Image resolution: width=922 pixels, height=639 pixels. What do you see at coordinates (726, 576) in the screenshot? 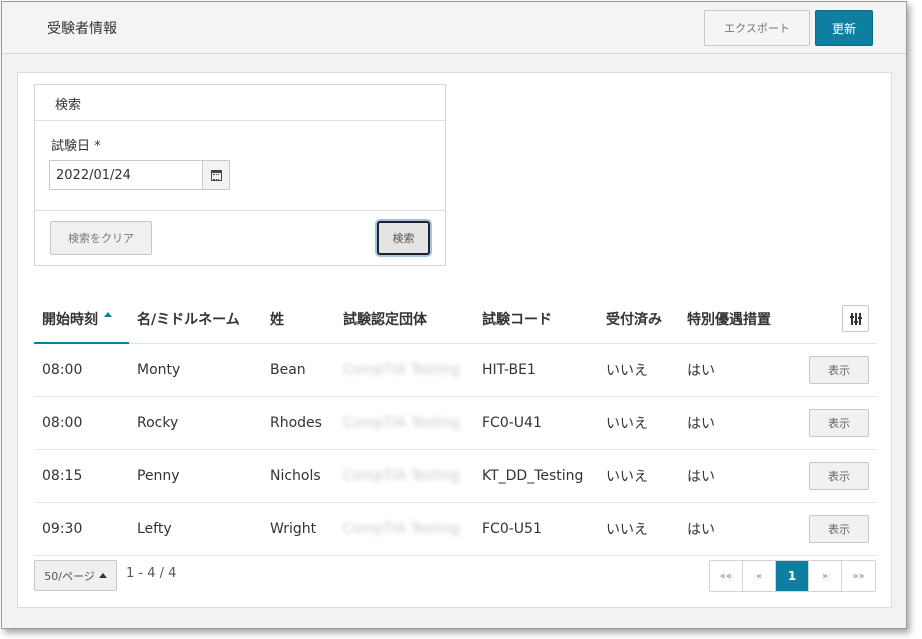
I see `first-page-button: ««` at bounding box center [726, 576].